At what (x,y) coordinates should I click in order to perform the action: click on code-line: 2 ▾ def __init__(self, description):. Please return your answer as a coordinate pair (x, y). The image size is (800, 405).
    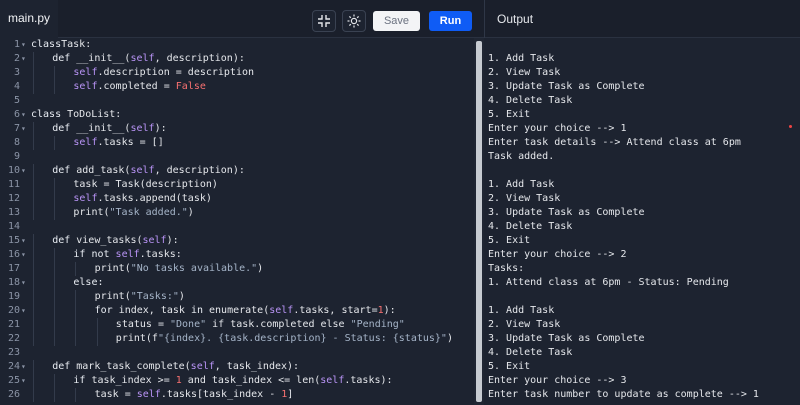
    Looking at the image, I should click on (236, 59).